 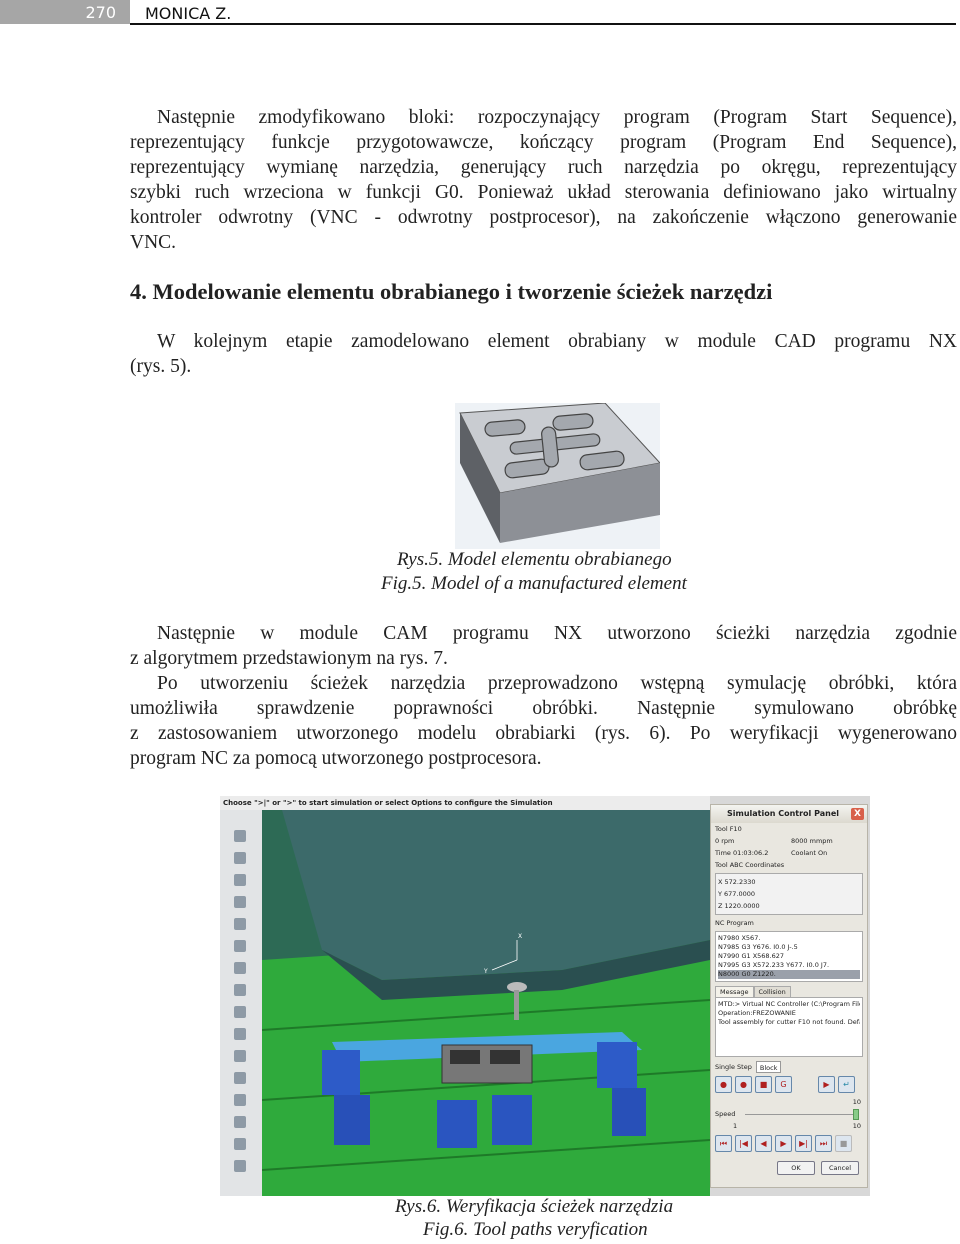 What do you see at coordinates (728, 829) in the screenshot?
I see `tool-label: Tool F10` at bounding box center [728, 829].